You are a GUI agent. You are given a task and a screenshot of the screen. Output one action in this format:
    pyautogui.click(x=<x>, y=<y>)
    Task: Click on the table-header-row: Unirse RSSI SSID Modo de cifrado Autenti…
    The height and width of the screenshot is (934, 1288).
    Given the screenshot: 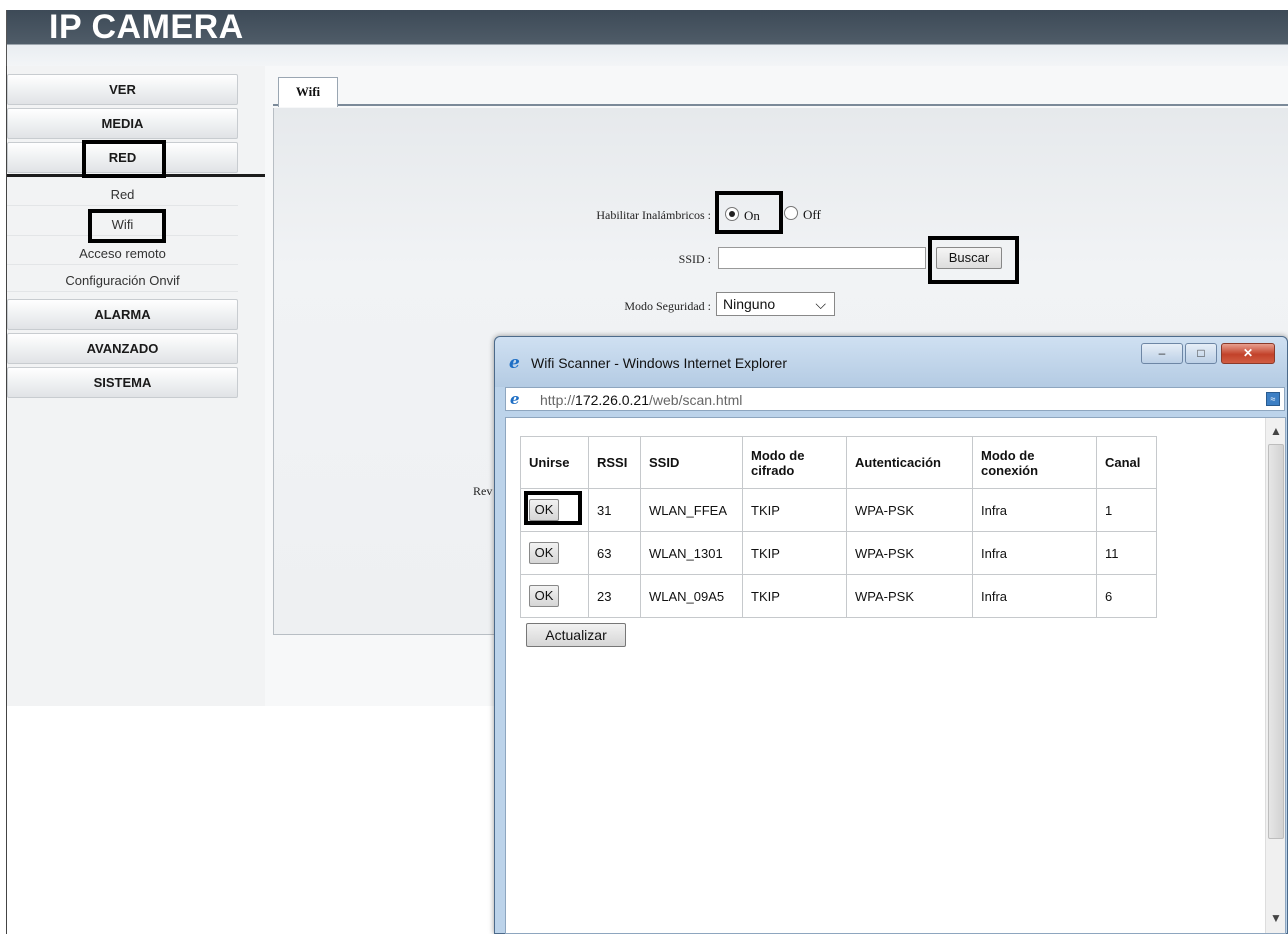 What is the action you would take?
    pyautogui.click(x=838, y=462)
    